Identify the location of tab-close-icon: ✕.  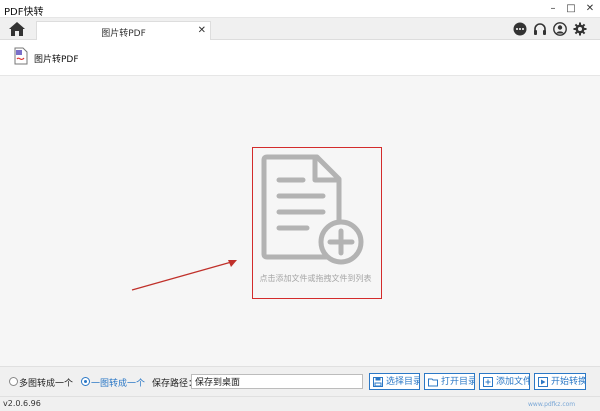
(202, 30).